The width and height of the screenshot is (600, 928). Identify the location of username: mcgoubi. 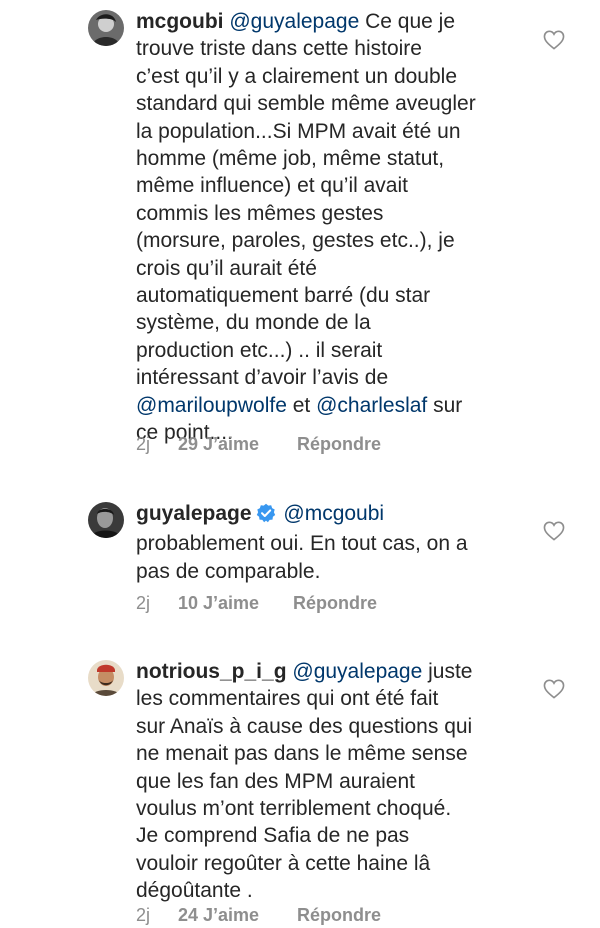
(180, 21).